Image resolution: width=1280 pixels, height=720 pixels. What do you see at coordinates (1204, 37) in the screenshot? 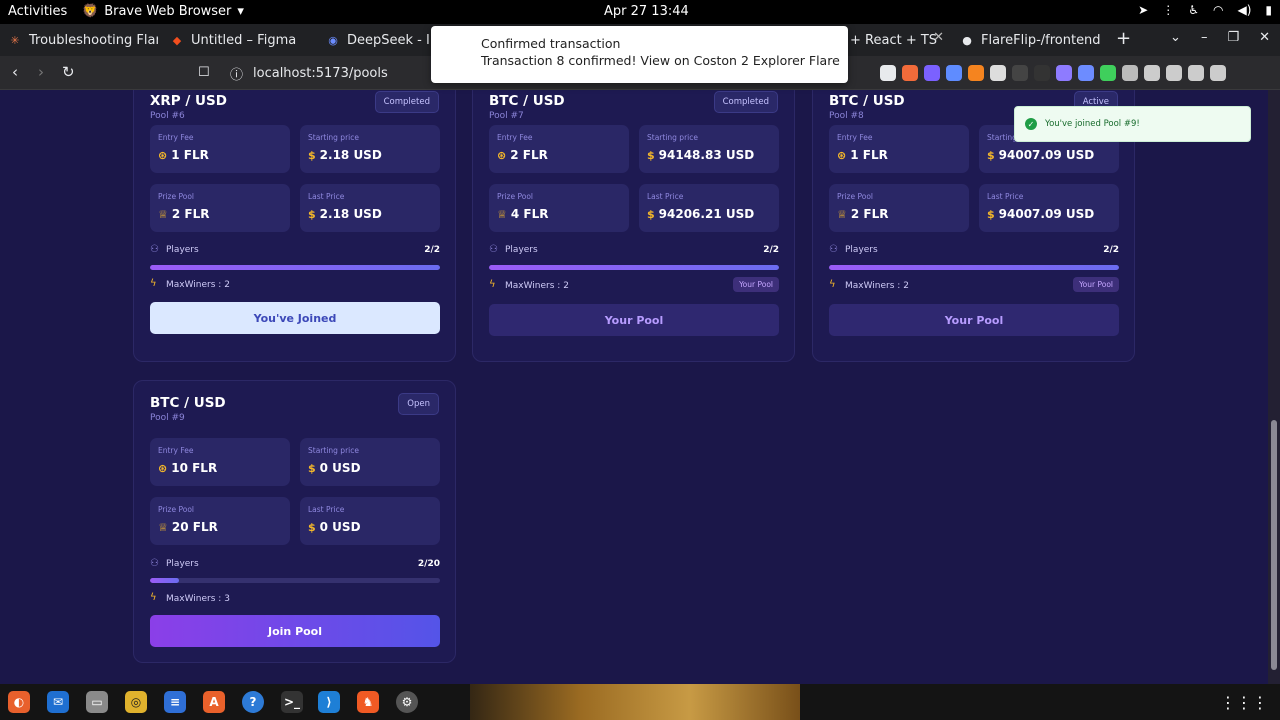
I see `minimize-icon: –` at bounding box center [1204, 37].